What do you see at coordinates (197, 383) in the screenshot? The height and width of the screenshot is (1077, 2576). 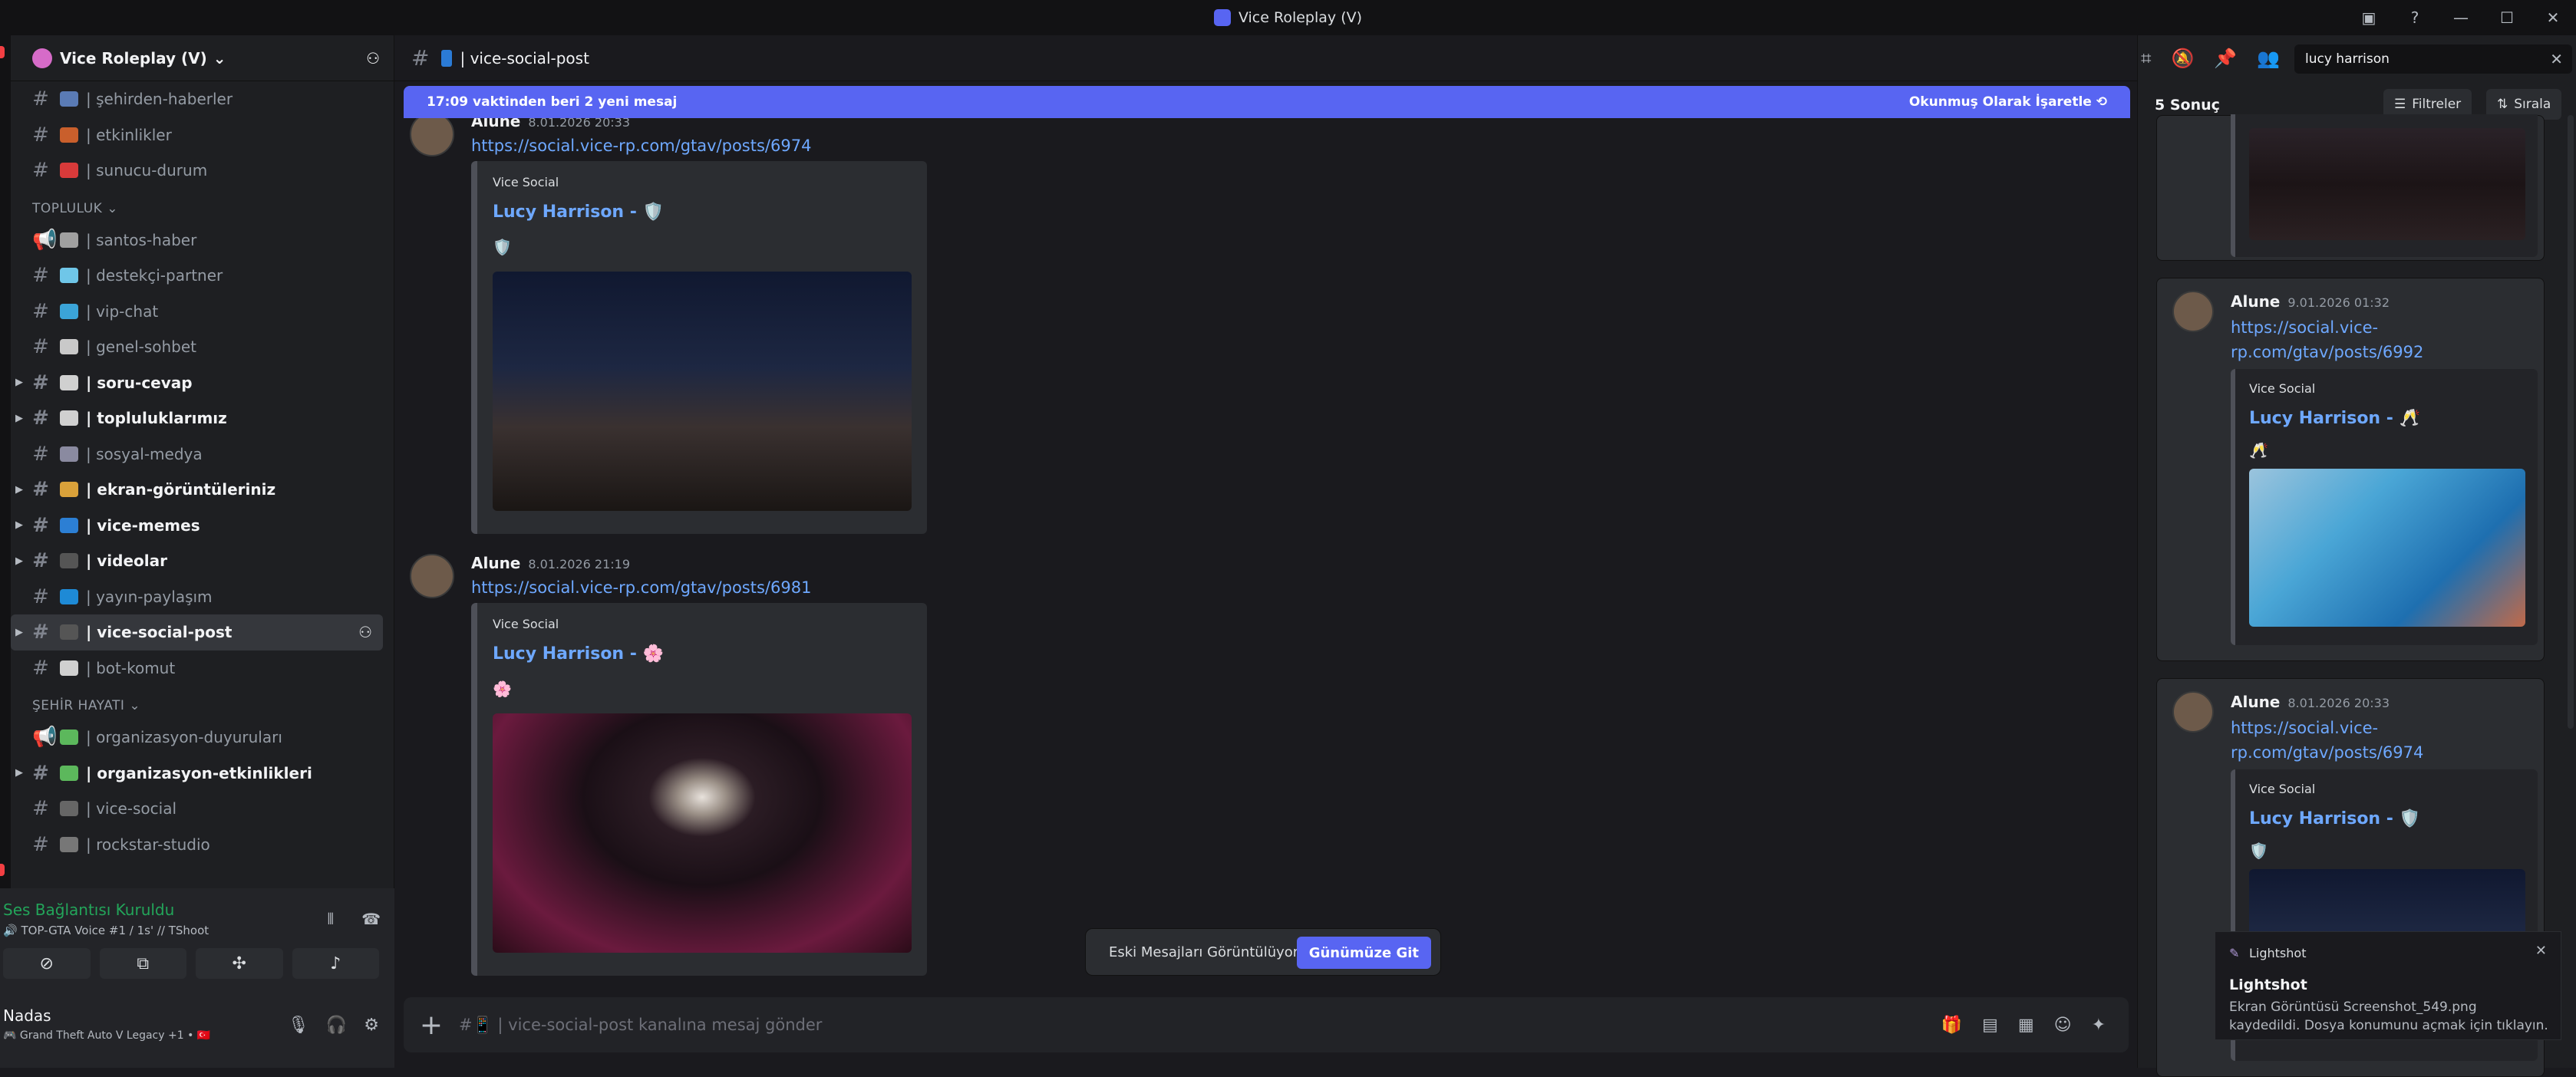 I see `sidebar-channel: ▶ # | soru-cevap` at bounding box center [197, 383].